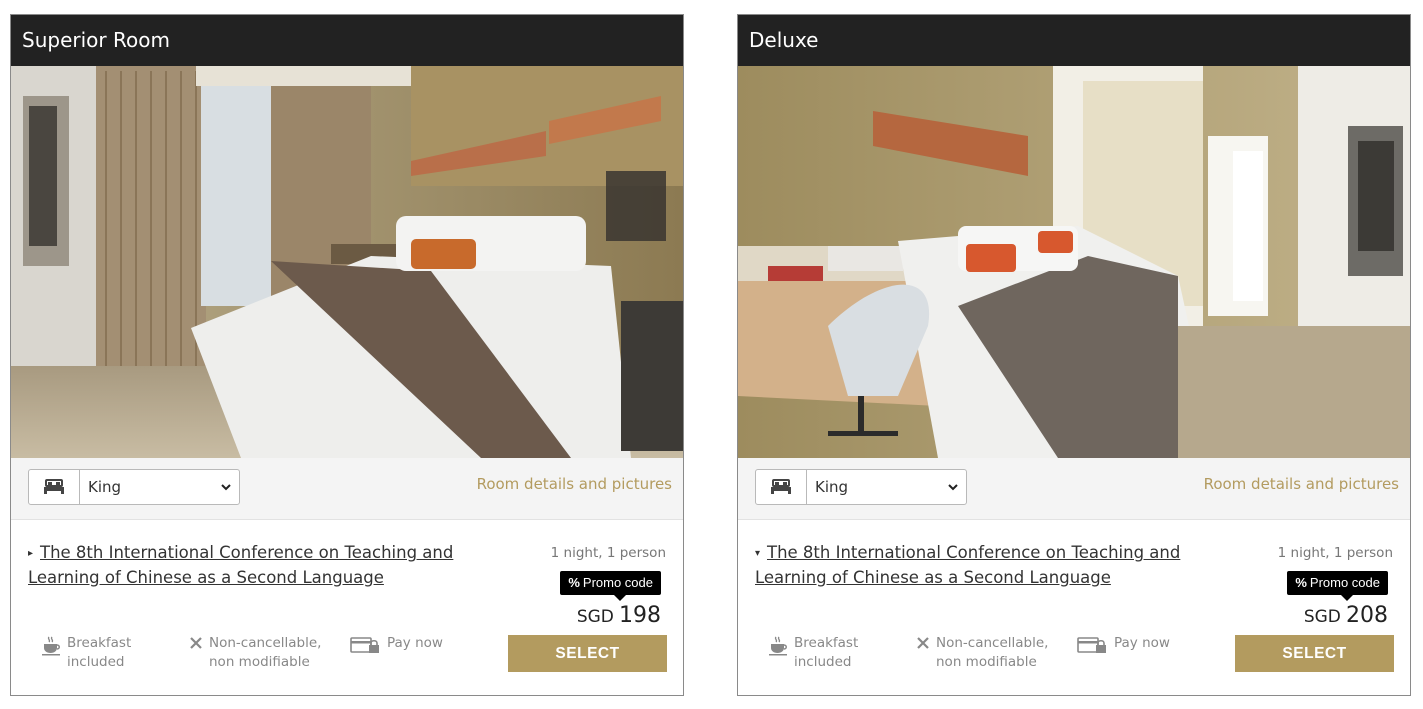 Image resolution: width=1423 pixels, height=709 pixels. What do you see at coordinates (1074, 40) in the screenshot?
I see `room-title: Deluxe` at bounding box center [1074, 40].